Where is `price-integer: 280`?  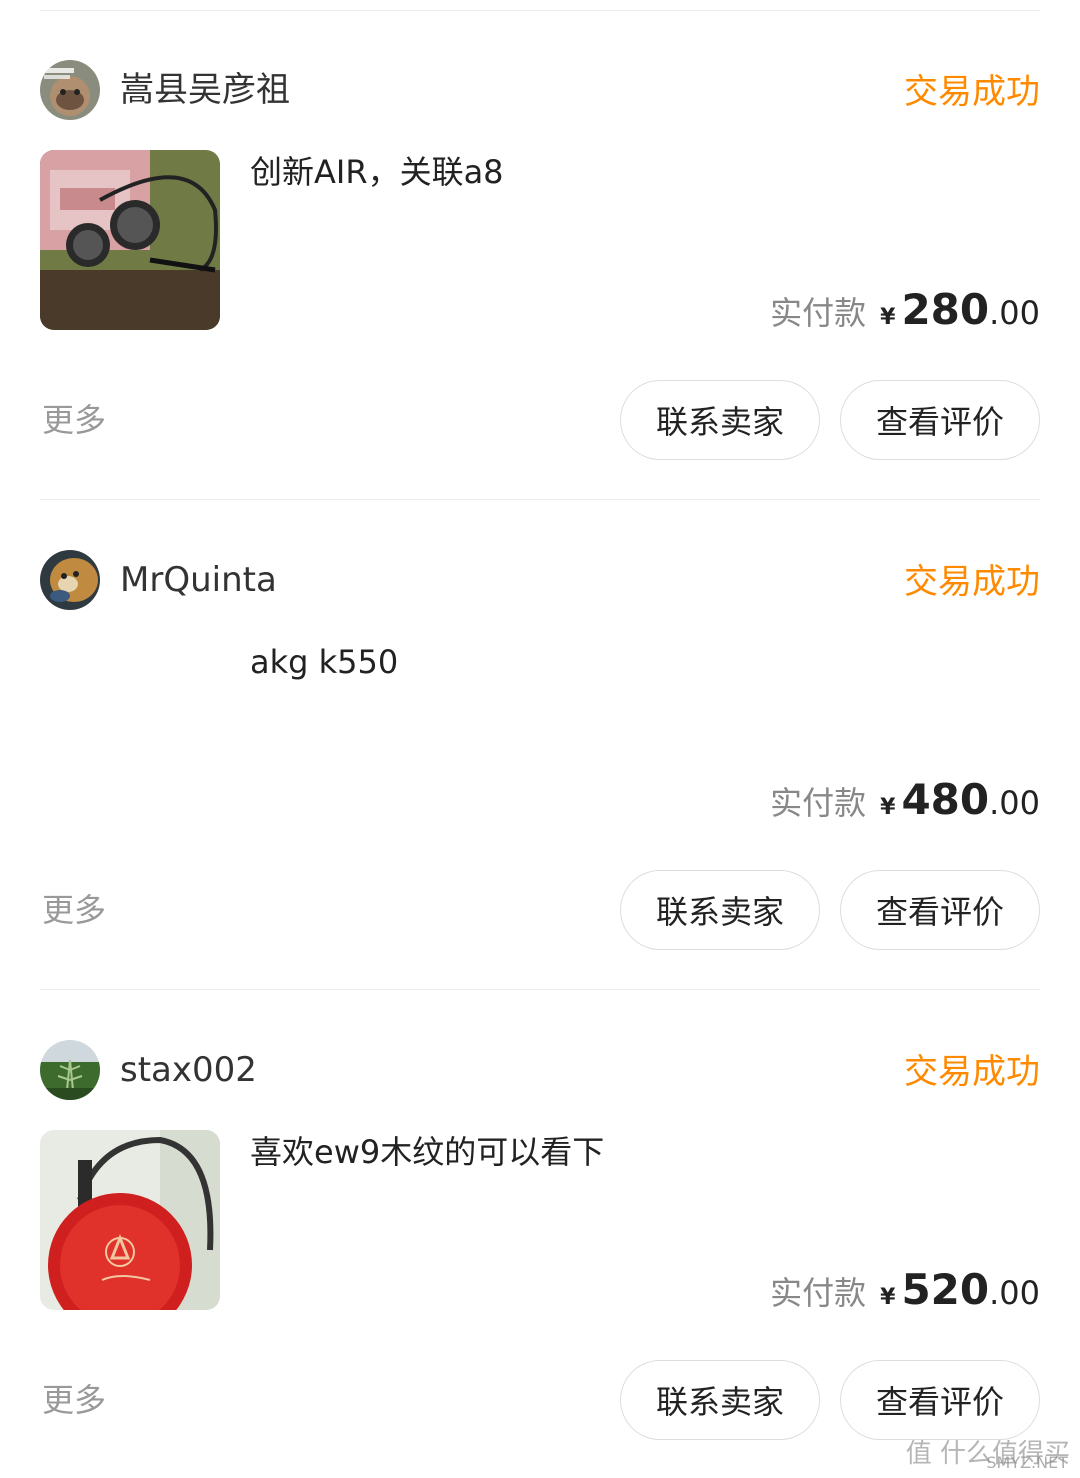 price-integer: 280 is located at coordinates (945, 309).